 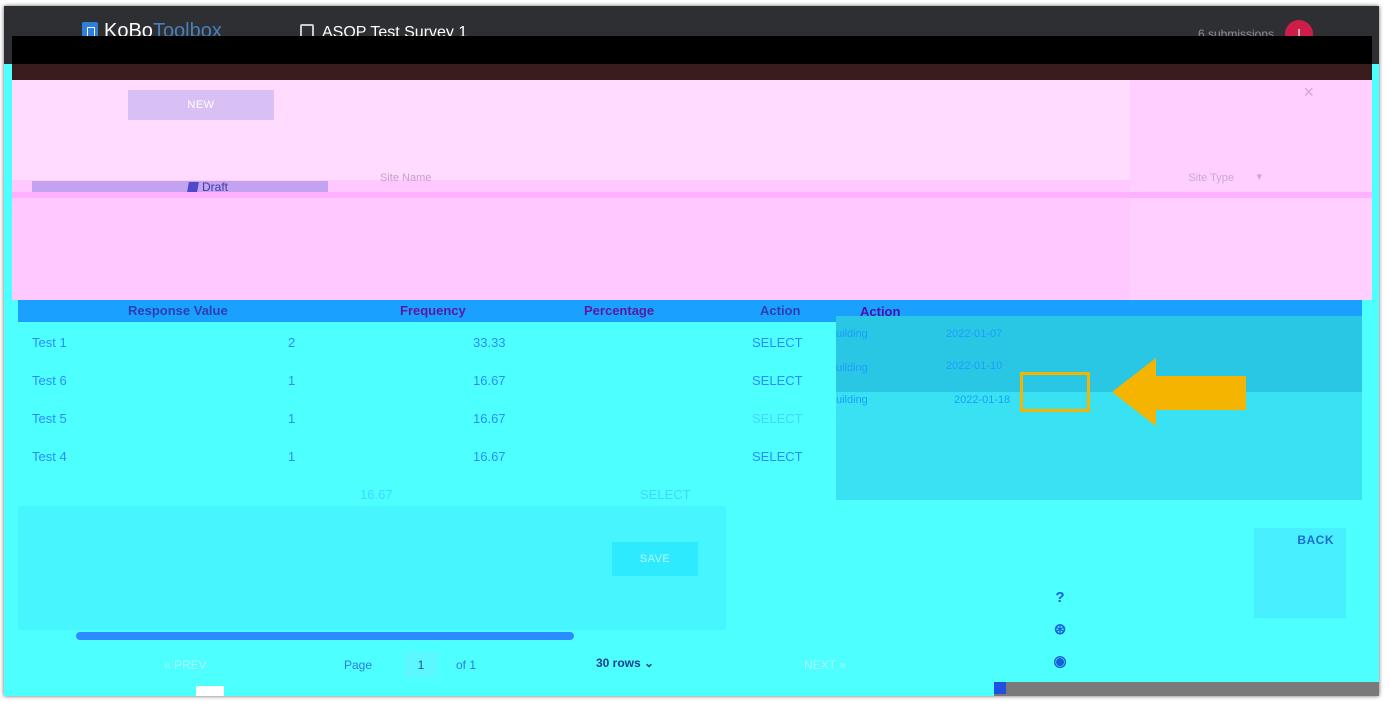 What do you see at coordinates (178, 311) in the screenshot?
I see `column-header-response-value: Response Value` at bounding box center [178, 311].